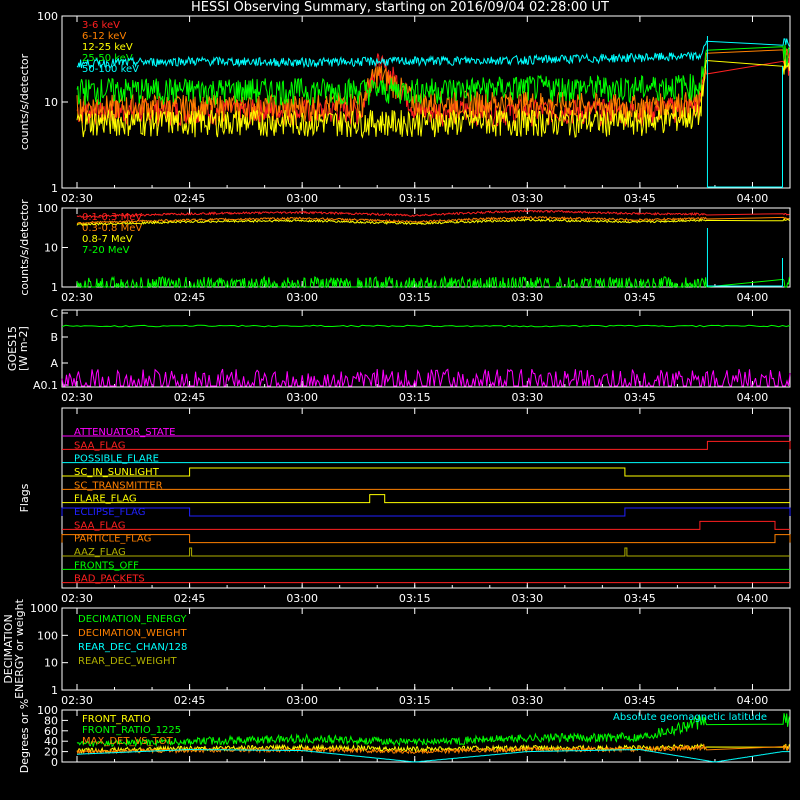 The width and height of the screenshot is (800, 800). What do you see at coordinates (24, 497) in the screenshot?
I see `y-axis-label: Flags` at bounding box center [24, 497].